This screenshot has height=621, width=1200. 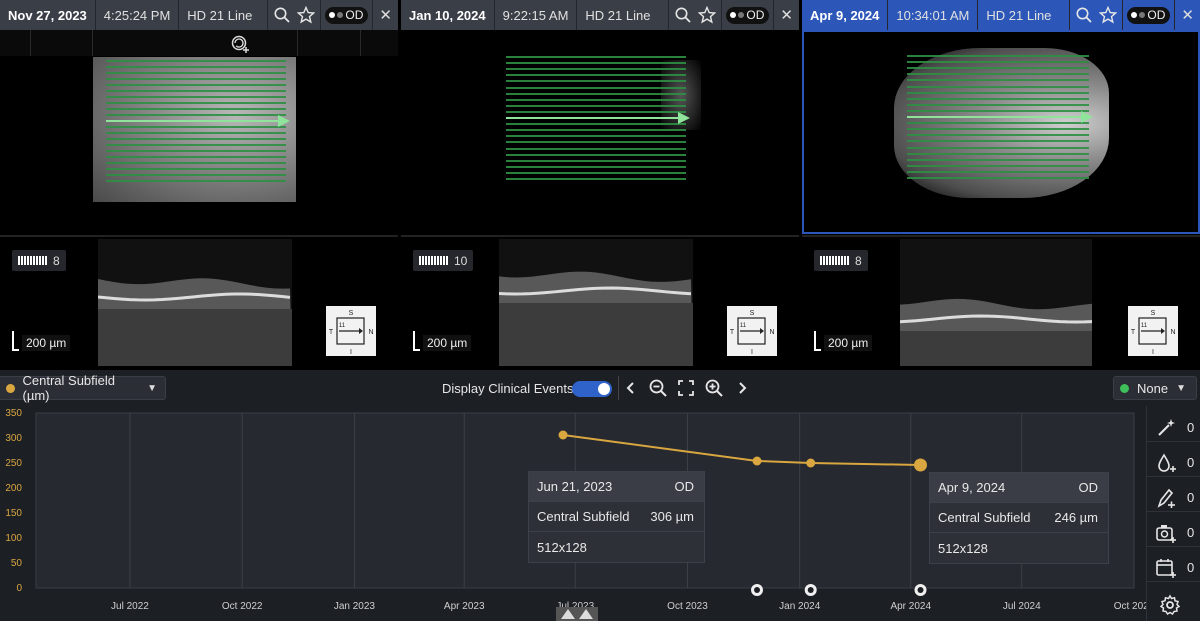 I want to click on metric-dropdown: Central Subfield (µm) ▼, so click(x=83, y=388).